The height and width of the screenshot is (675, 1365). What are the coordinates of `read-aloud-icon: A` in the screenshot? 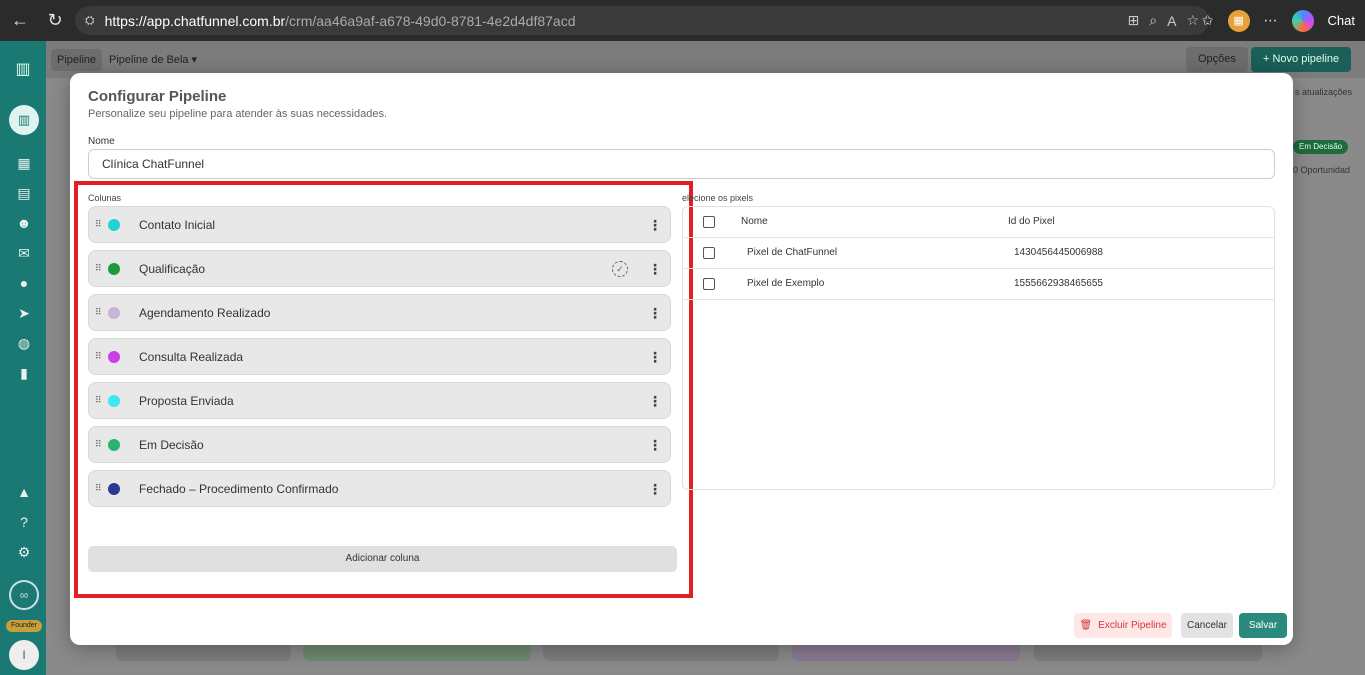 It's located at (1171, 21).